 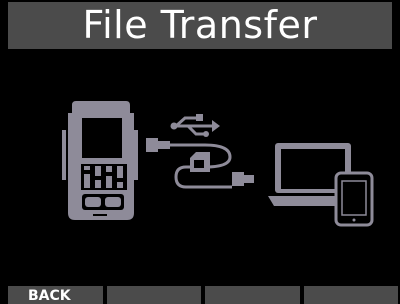 I want to click on smartphone-icon, so click(x=354, y=199).